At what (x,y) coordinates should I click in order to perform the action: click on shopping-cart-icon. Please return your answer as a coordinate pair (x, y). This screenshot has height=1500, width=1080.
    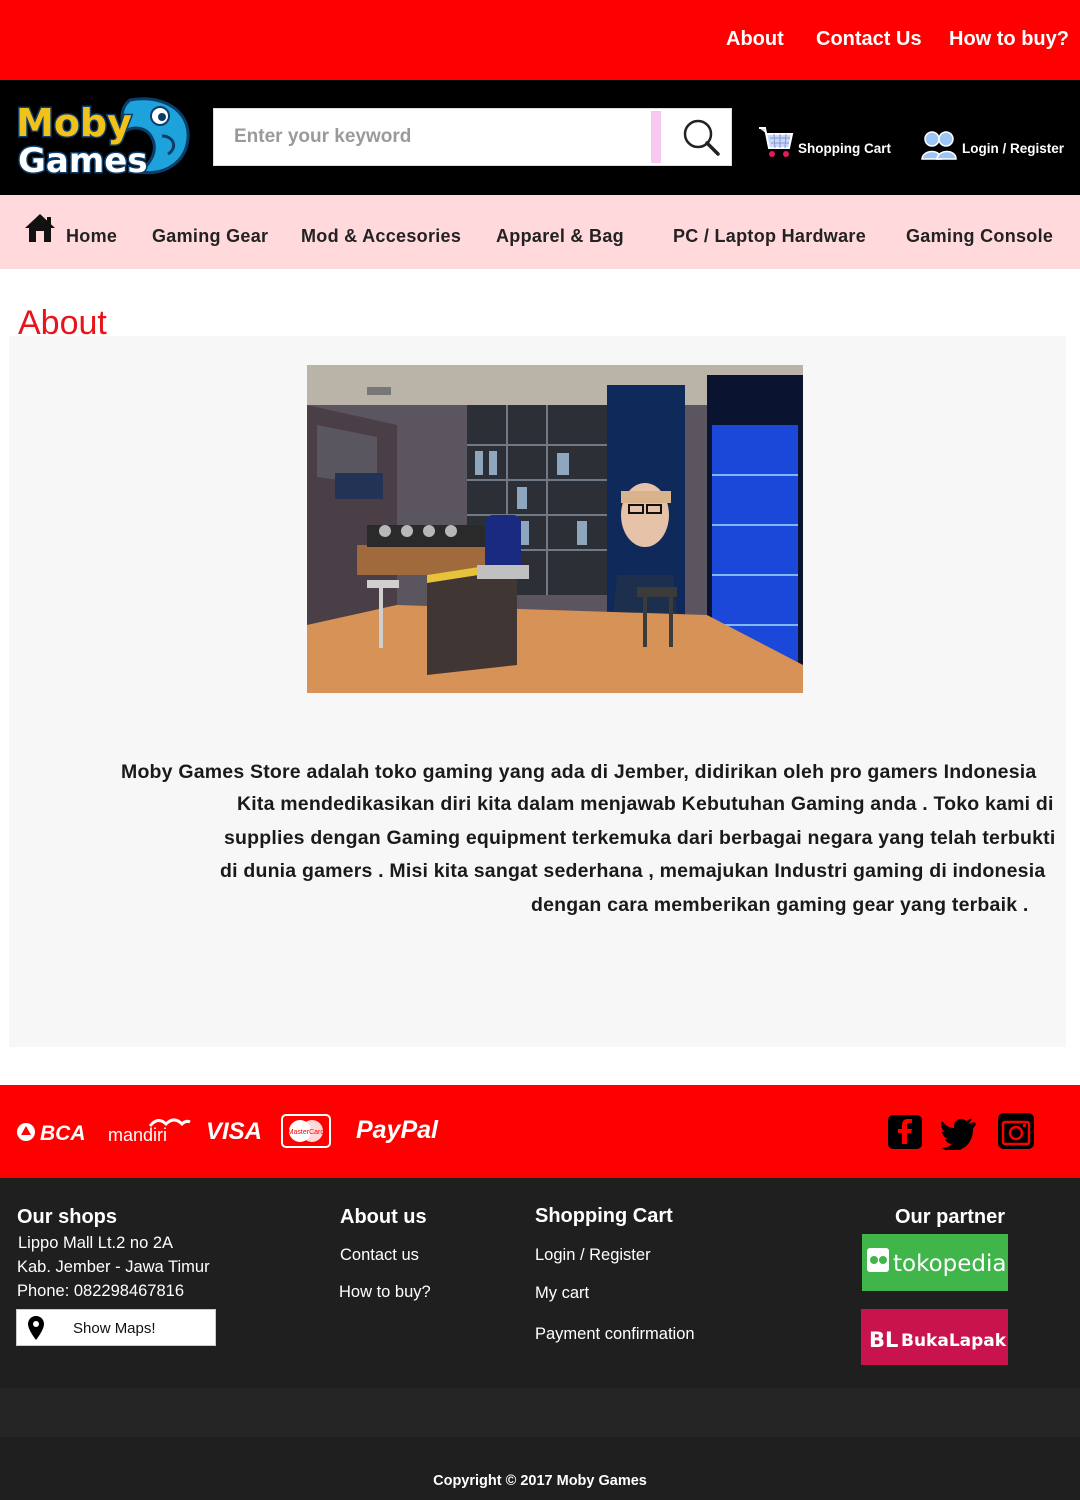
    Looking at the image, I should click on (776, 142).